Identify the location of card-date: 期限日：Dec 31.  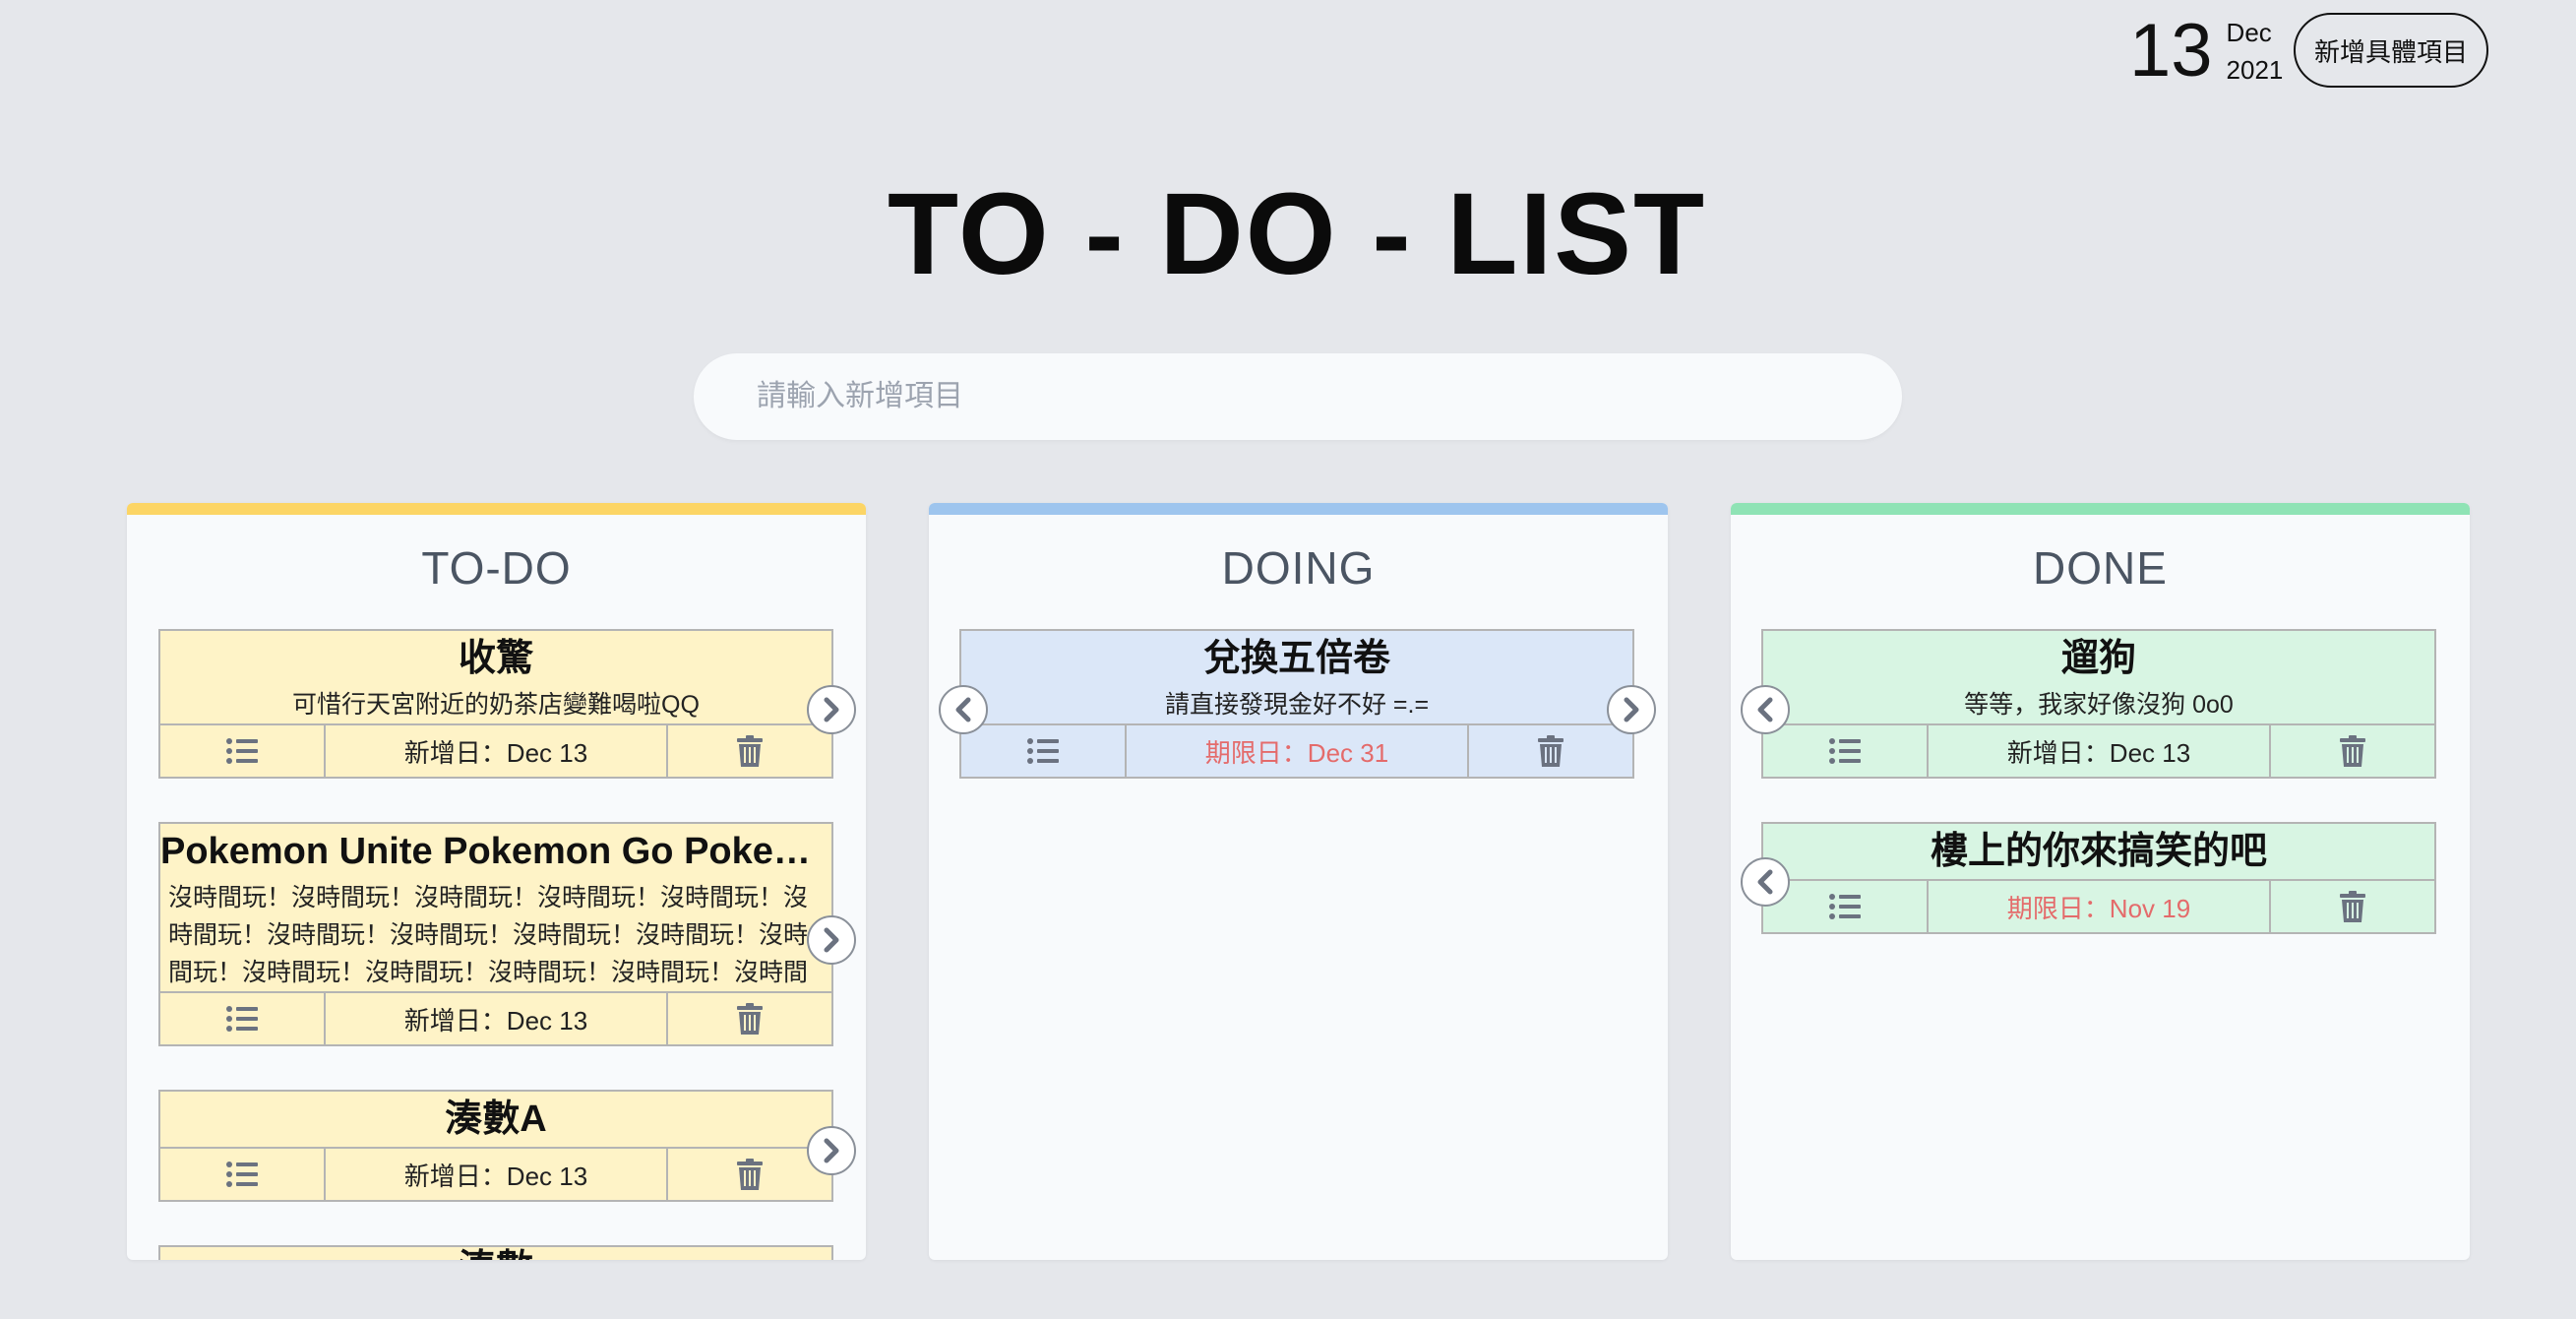
(1297, 751).